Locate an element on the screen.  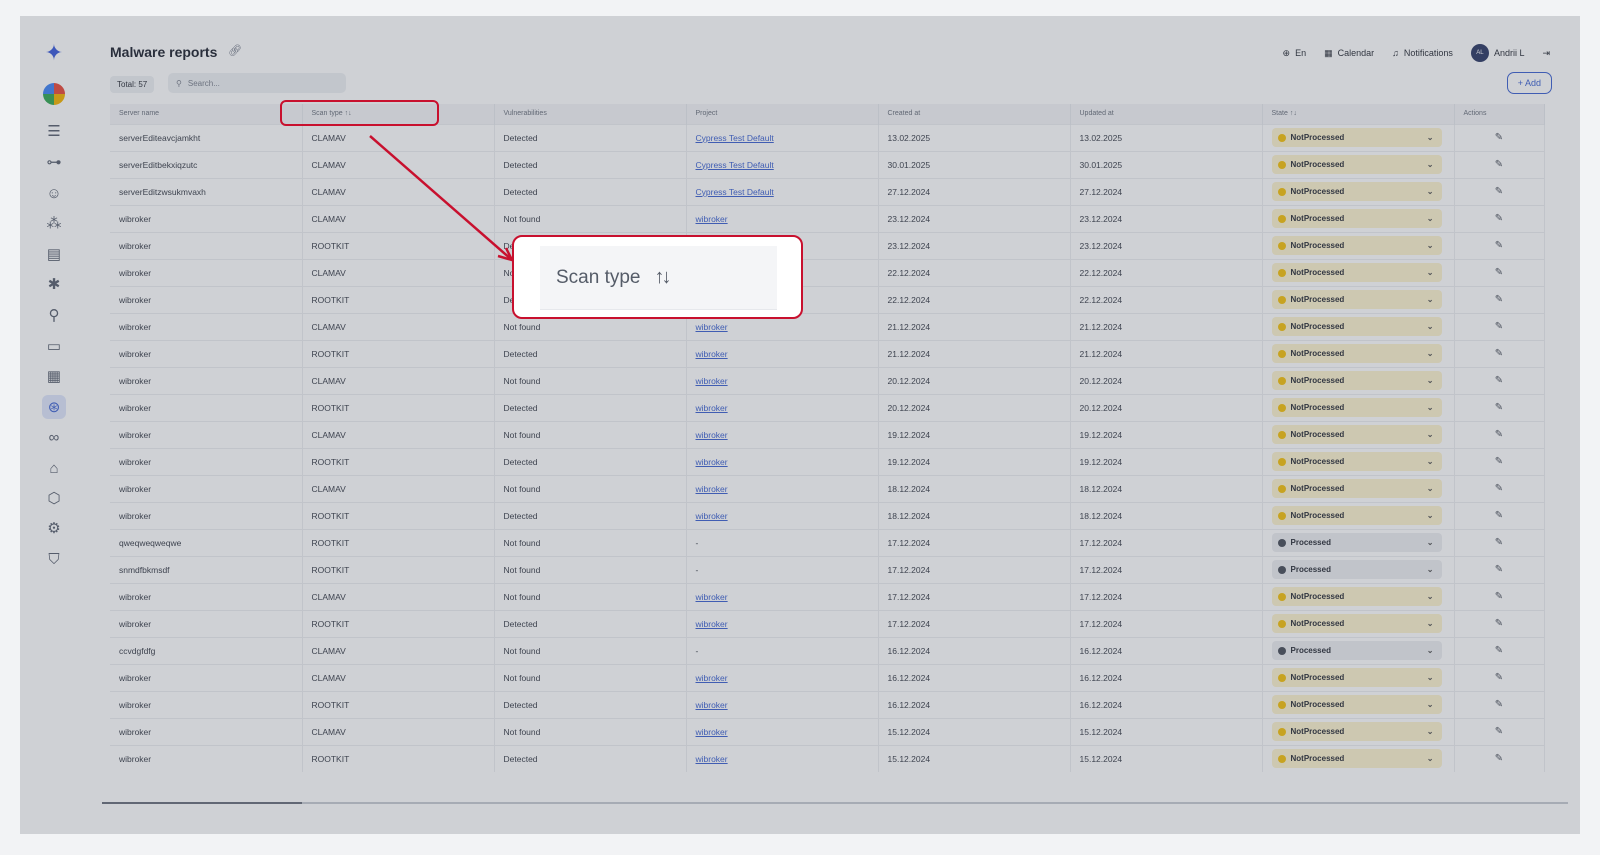
user-menu: AL Andrii L is located at coordinates (1497, 53).